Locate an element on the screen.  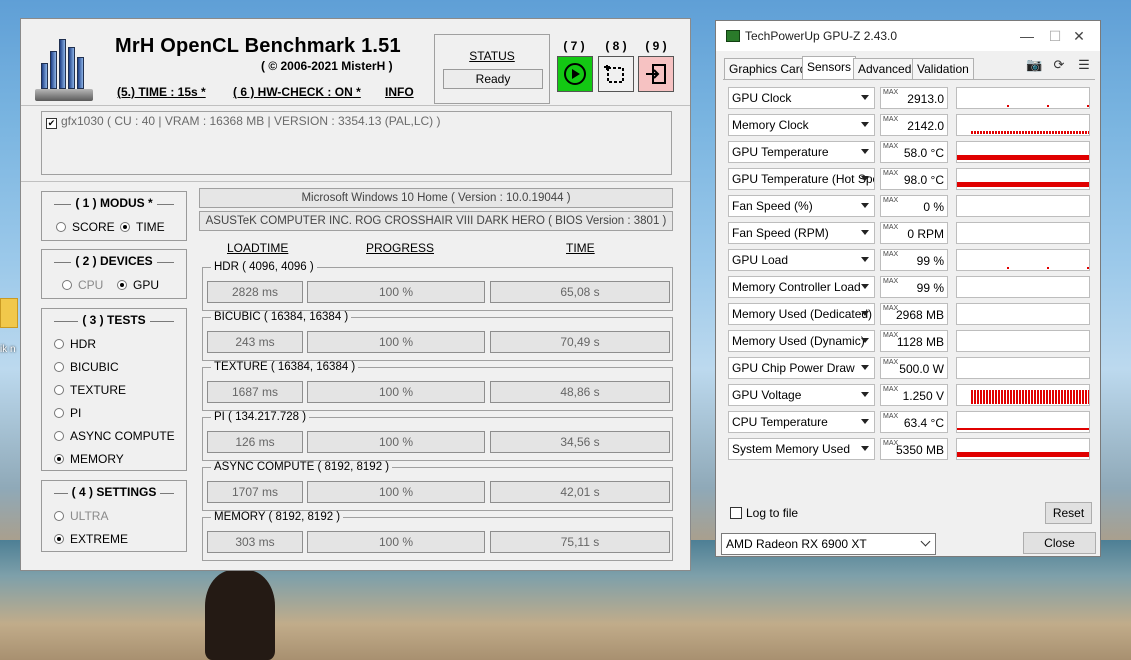
device-checkbox: ✔ is located at coordinates (51, 123).